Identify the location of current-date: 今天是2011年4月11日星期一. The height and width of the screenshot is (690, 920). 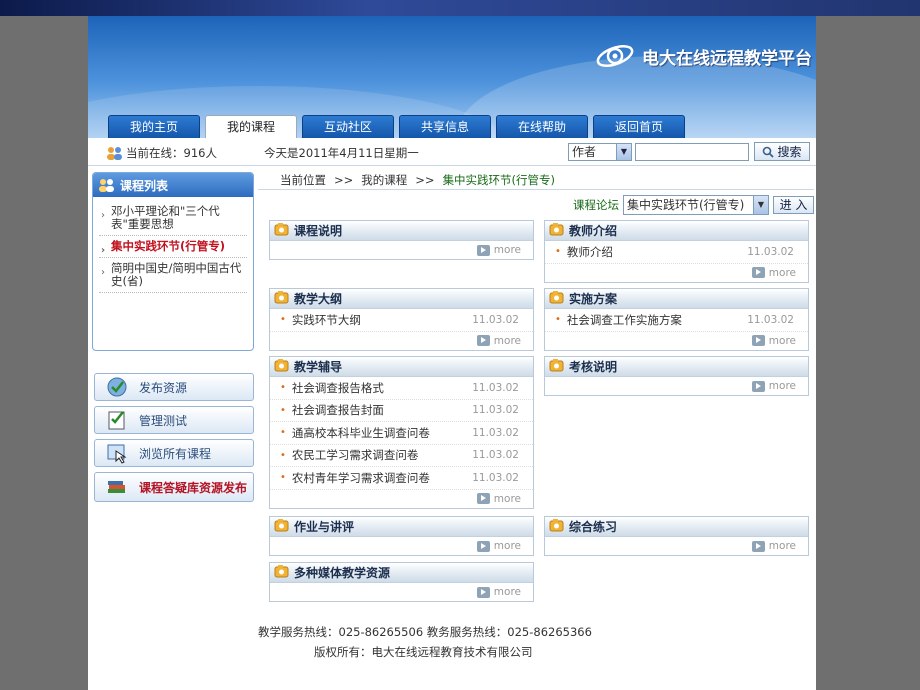
(341, 153).